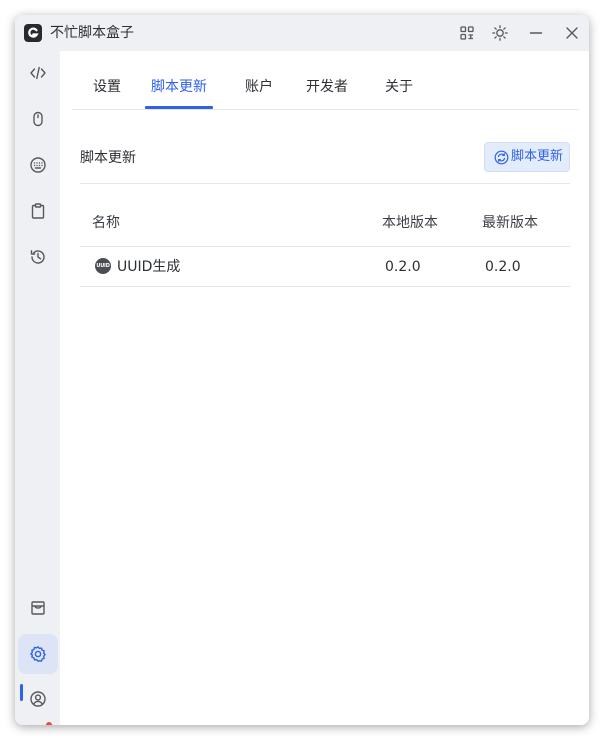 Image resolution: width=605 pixels, height=753 pixels. I want to click on row-name: UUID生成, so click(149, 267).